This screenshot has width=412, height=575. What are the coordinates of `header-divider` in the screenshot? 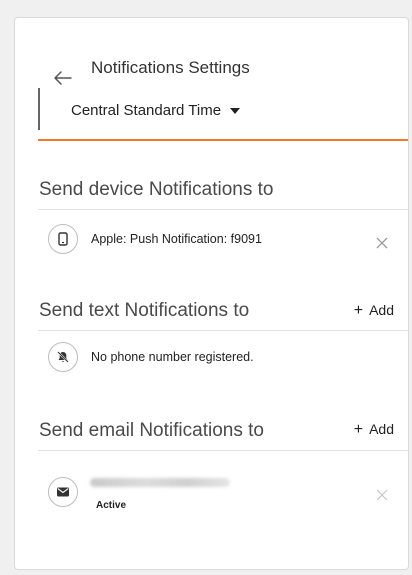 It's located at (223, 140).